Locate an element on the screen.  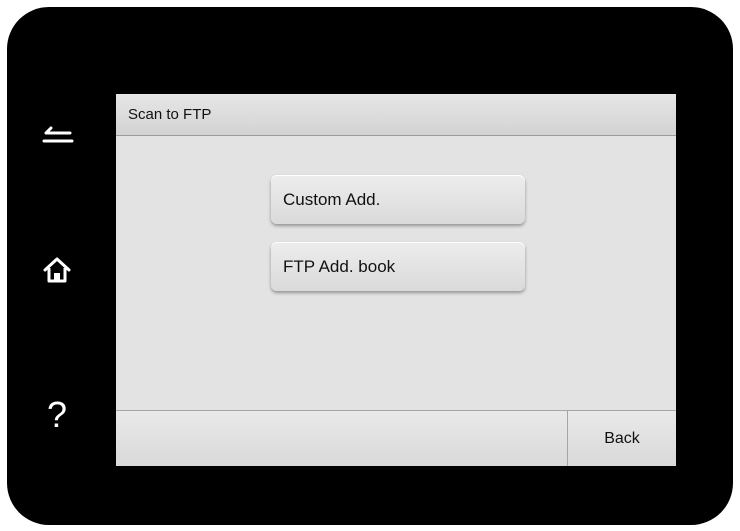
hardware-back-key is located at coordinates (57, 132).